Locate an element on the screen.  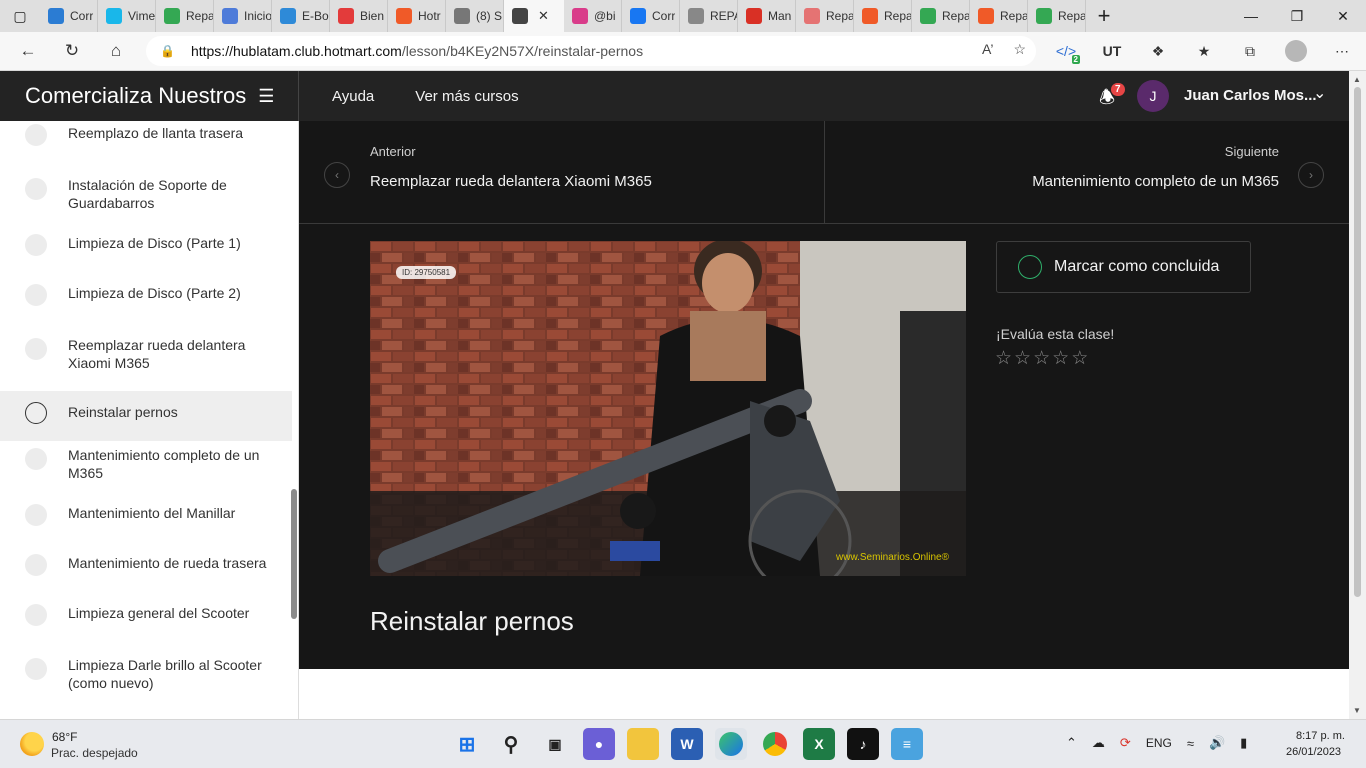
chevron-down-icon: ⌄ is located at coordinates (1319, 93).